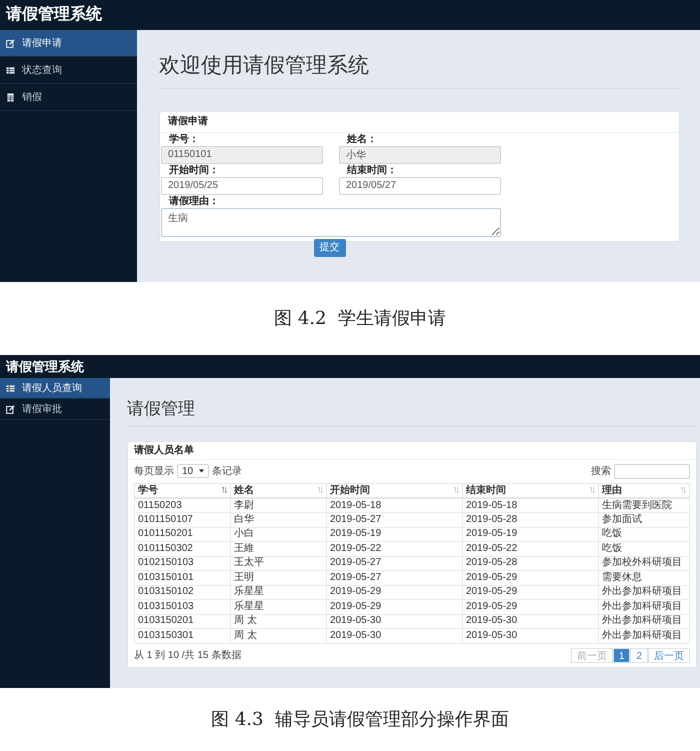 The image size is (700, 751). Describe the element at coordinates (278, 563) in the screenshot. I see `table-cell: 王太平` at that location.